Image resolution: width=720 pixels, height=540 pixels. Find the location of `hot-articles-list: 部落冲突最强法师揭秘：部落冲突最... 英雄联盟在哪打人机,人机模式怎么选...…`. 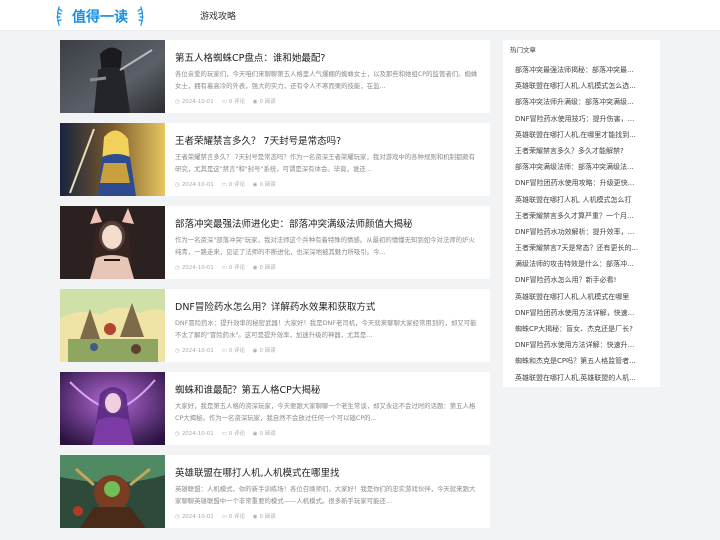

hot-articles-list: 部落冲突最强法师揭秘：部落冲突最... 英雄联盟在哪打人机,人机模式怎么选...… is located at coordinates (582, 224).